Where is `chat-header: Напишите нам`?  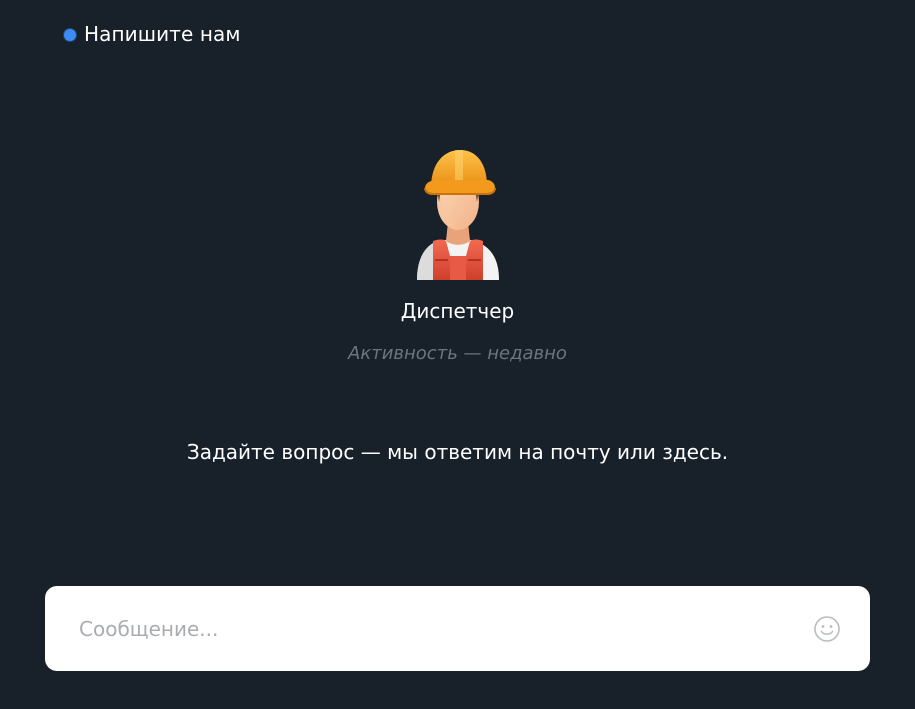
chat-header: Напишите нам is located at coordinates (152, 34).